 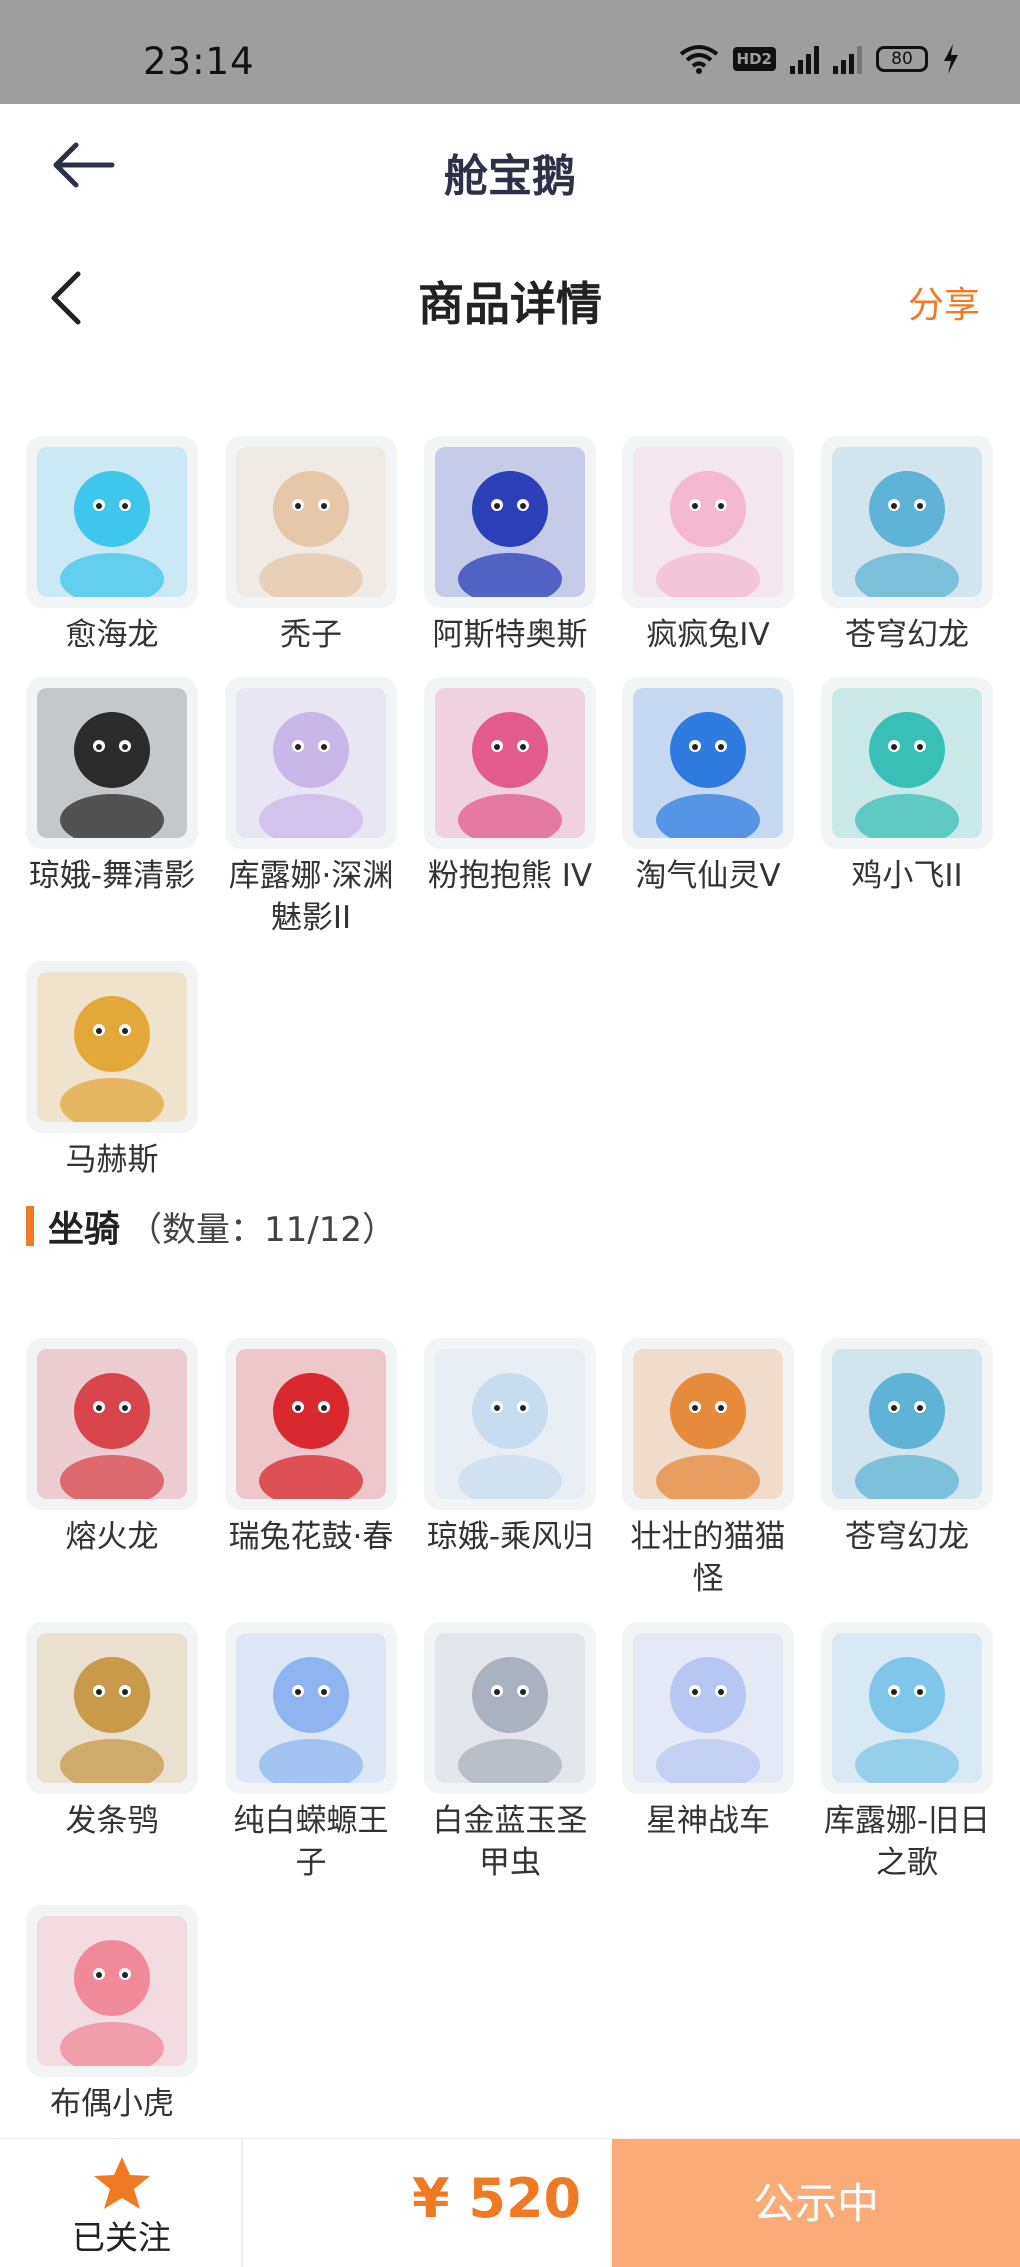 What do you see at coordinates (698, 59) in the screenshot?
I see `wifi-icon` at bounding box center [698, 59].